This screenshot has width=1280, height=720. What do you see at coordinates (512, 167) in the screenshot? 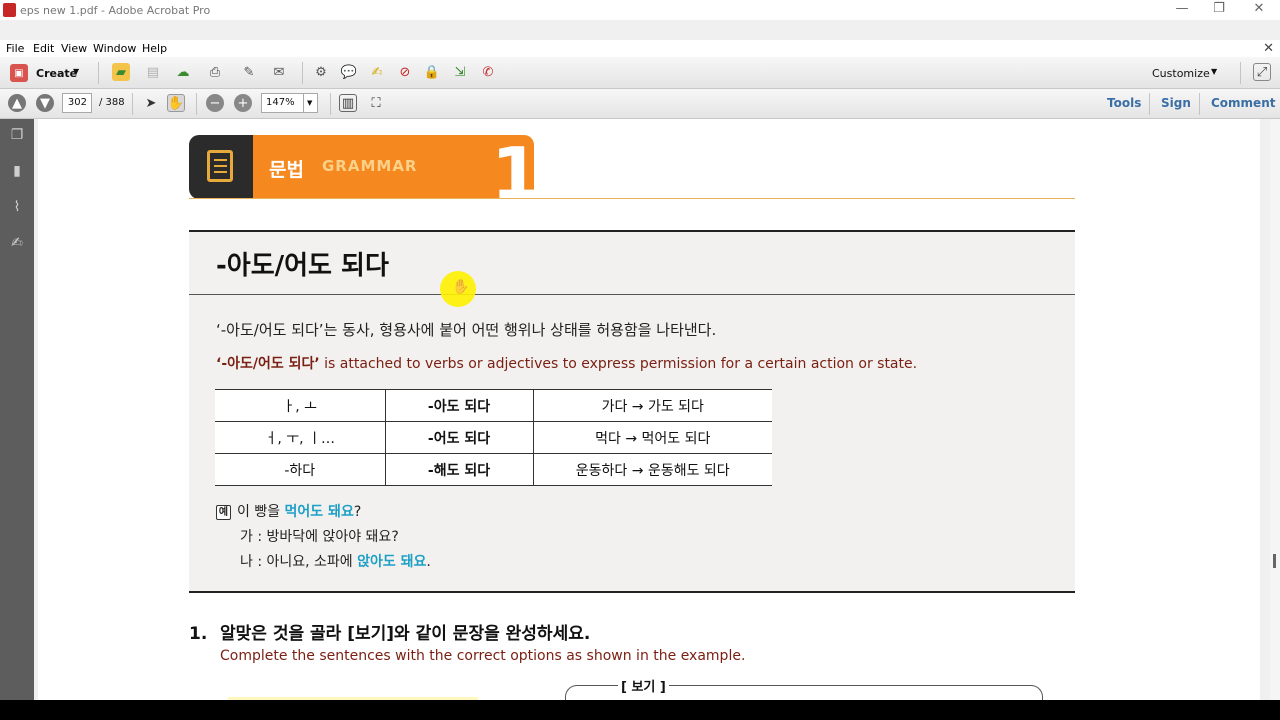
I see `header-number: 1` at bounding box center [512, 167].